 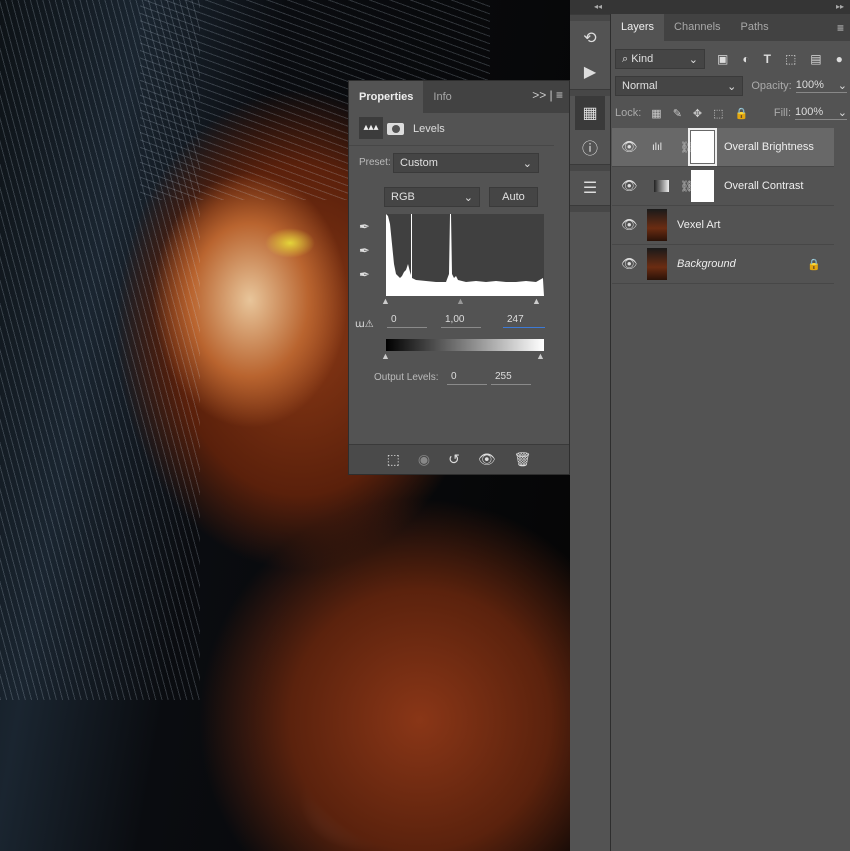 I want to click on eyedropper-tools: ✒ ✒ ✒, so click(x=364, y=251).